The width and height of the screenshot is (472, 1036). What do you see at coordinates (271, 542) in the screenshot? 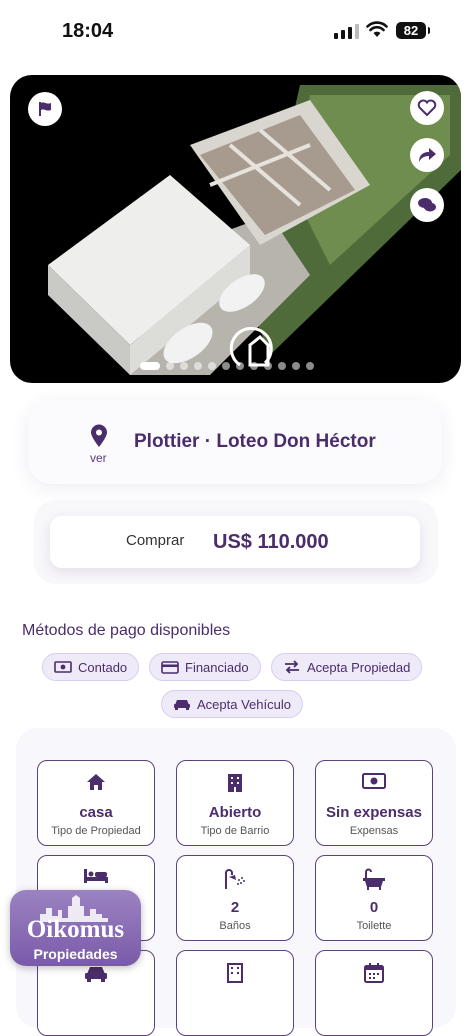
I see `price-value: US$ 110.000` at bounding box center [271, 542].